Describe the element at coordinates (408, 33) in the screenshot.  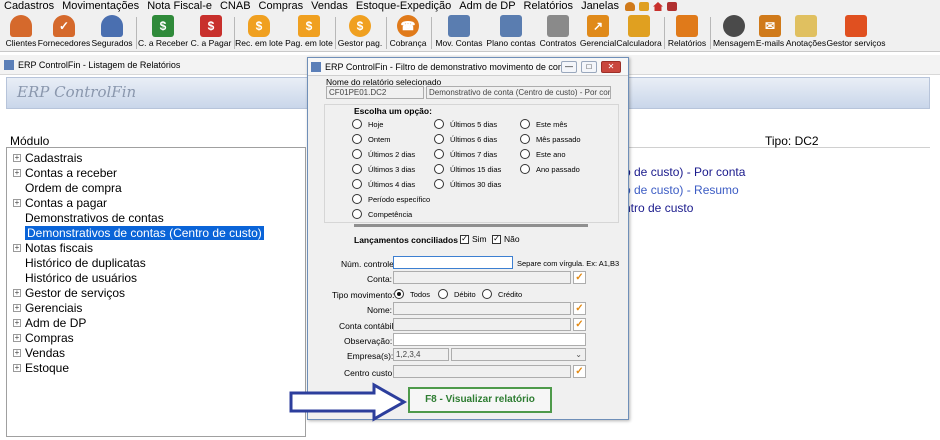
I see `cobranca-button: ☎ Cobrança` at that location.